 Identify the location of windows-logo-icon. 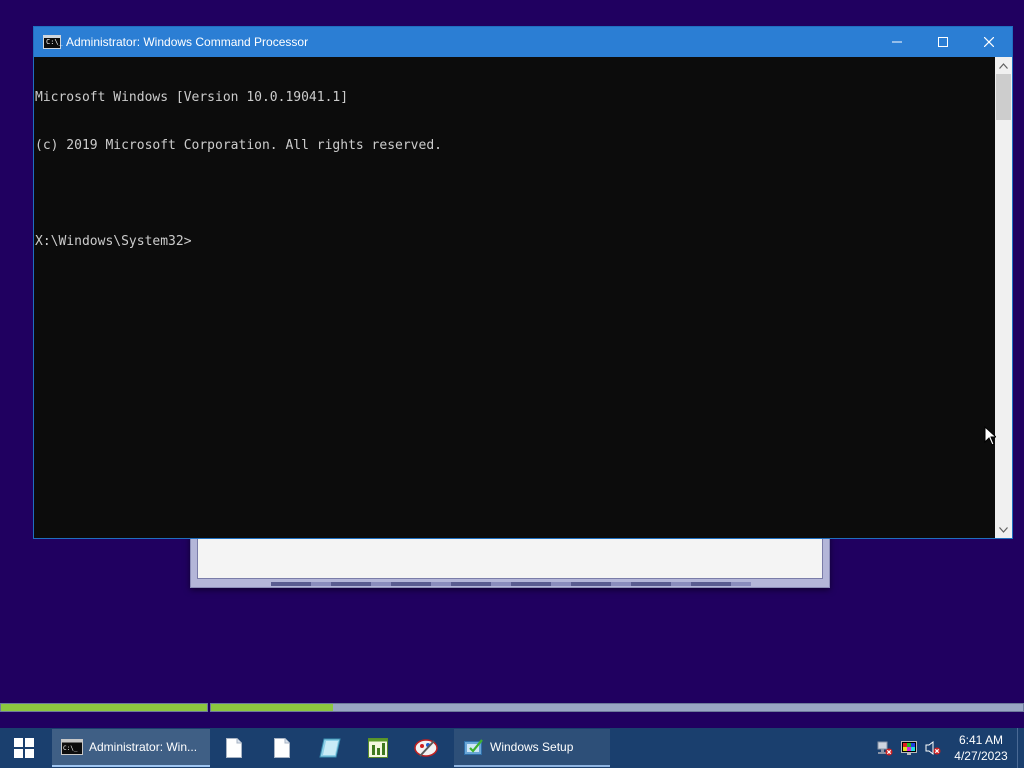
(24, 748).